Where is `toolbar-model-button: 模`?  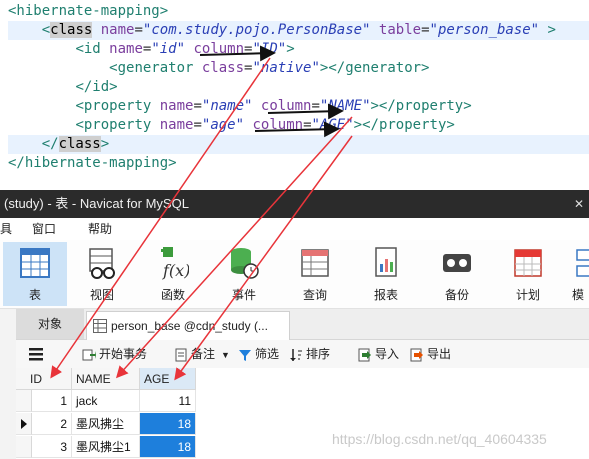 toolbar-model-button: 模 is located at coordinates (578, 274).